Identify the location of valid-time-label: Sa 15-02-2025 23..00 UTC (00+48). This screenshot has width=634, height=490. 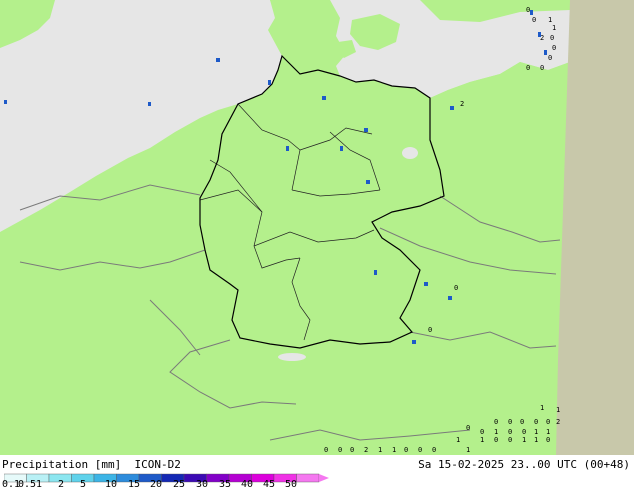
(524, 464).